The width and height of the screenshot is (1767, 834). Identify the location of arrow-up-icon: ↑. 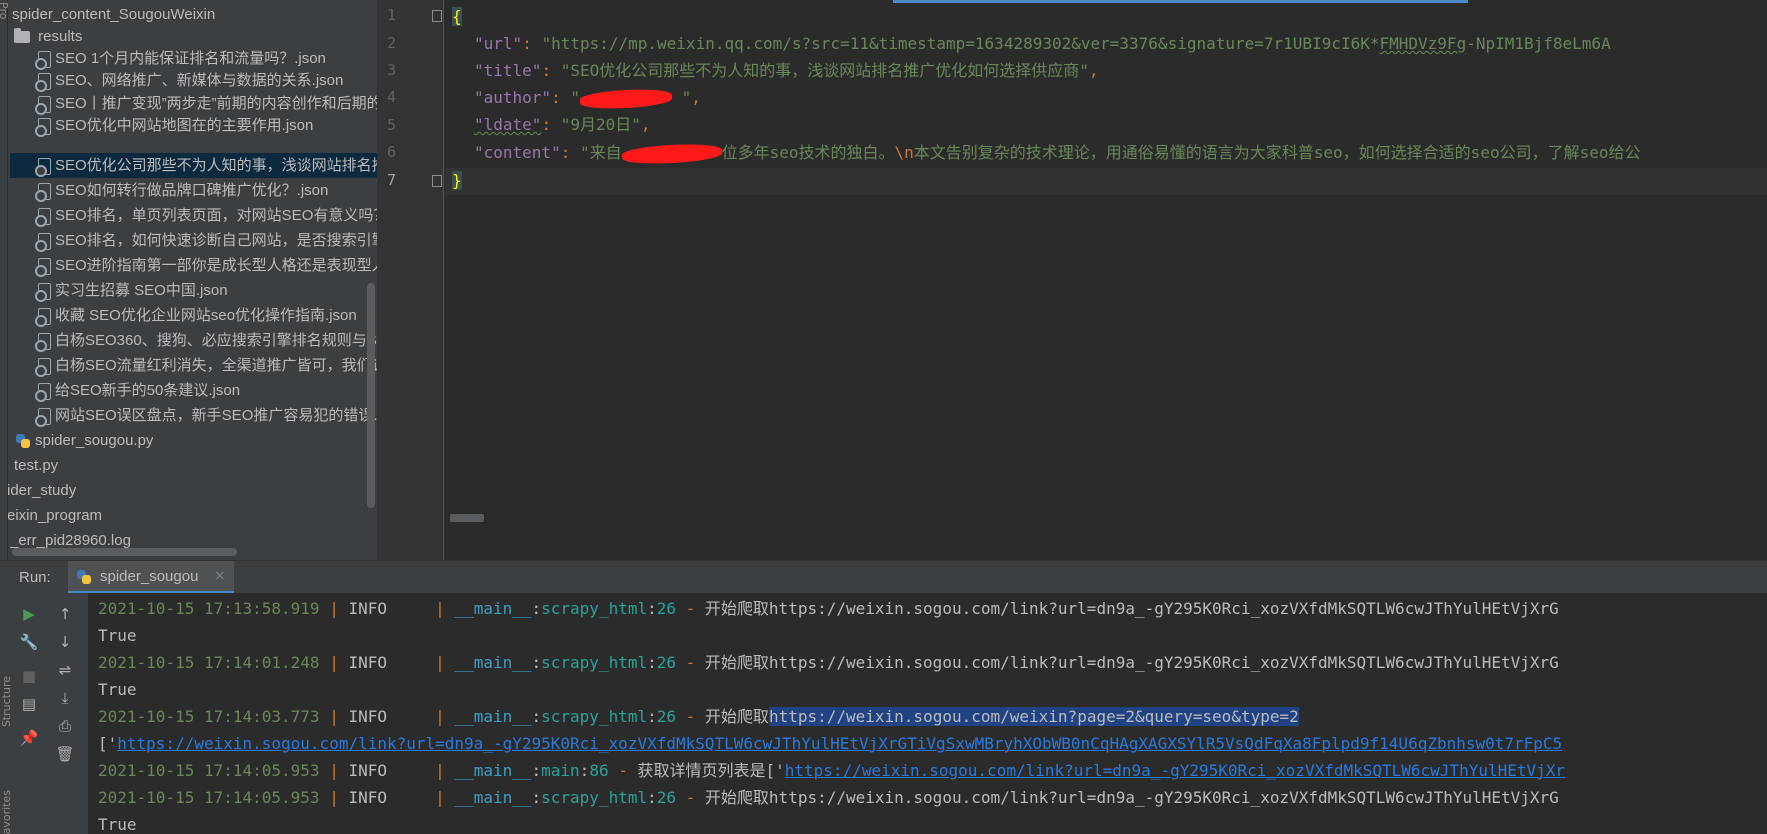
(65, 614).